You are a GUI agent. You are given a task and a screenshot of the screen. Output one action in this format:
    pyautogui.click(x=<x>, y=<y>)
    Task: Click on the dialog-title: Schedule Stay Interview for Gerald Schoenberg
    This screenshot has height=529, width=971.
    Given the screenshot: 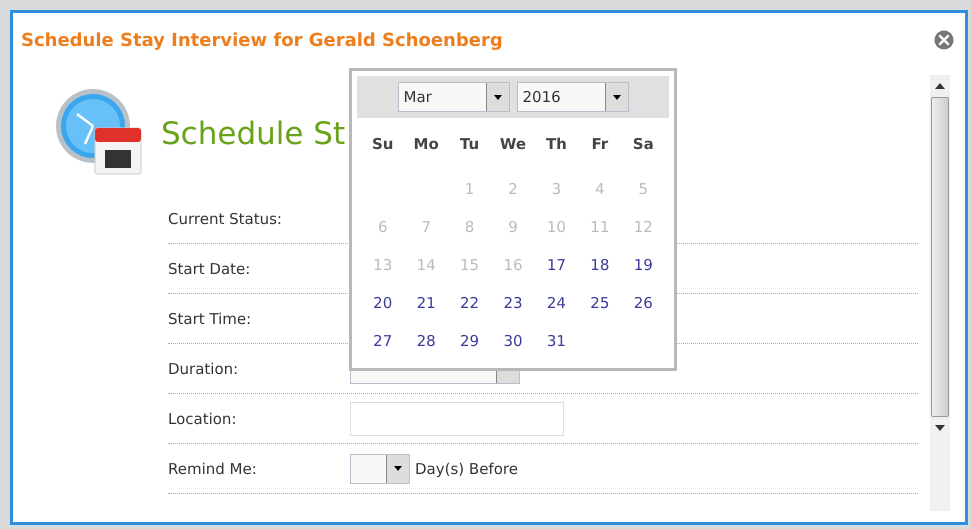 What is the action you would take?
    pyautogui.click(x=262, y=40)
    